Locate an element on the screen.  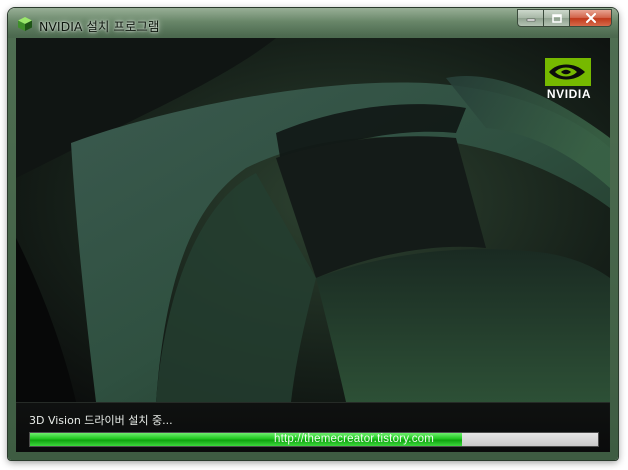
close-icon is located at coordinates (590, 18).